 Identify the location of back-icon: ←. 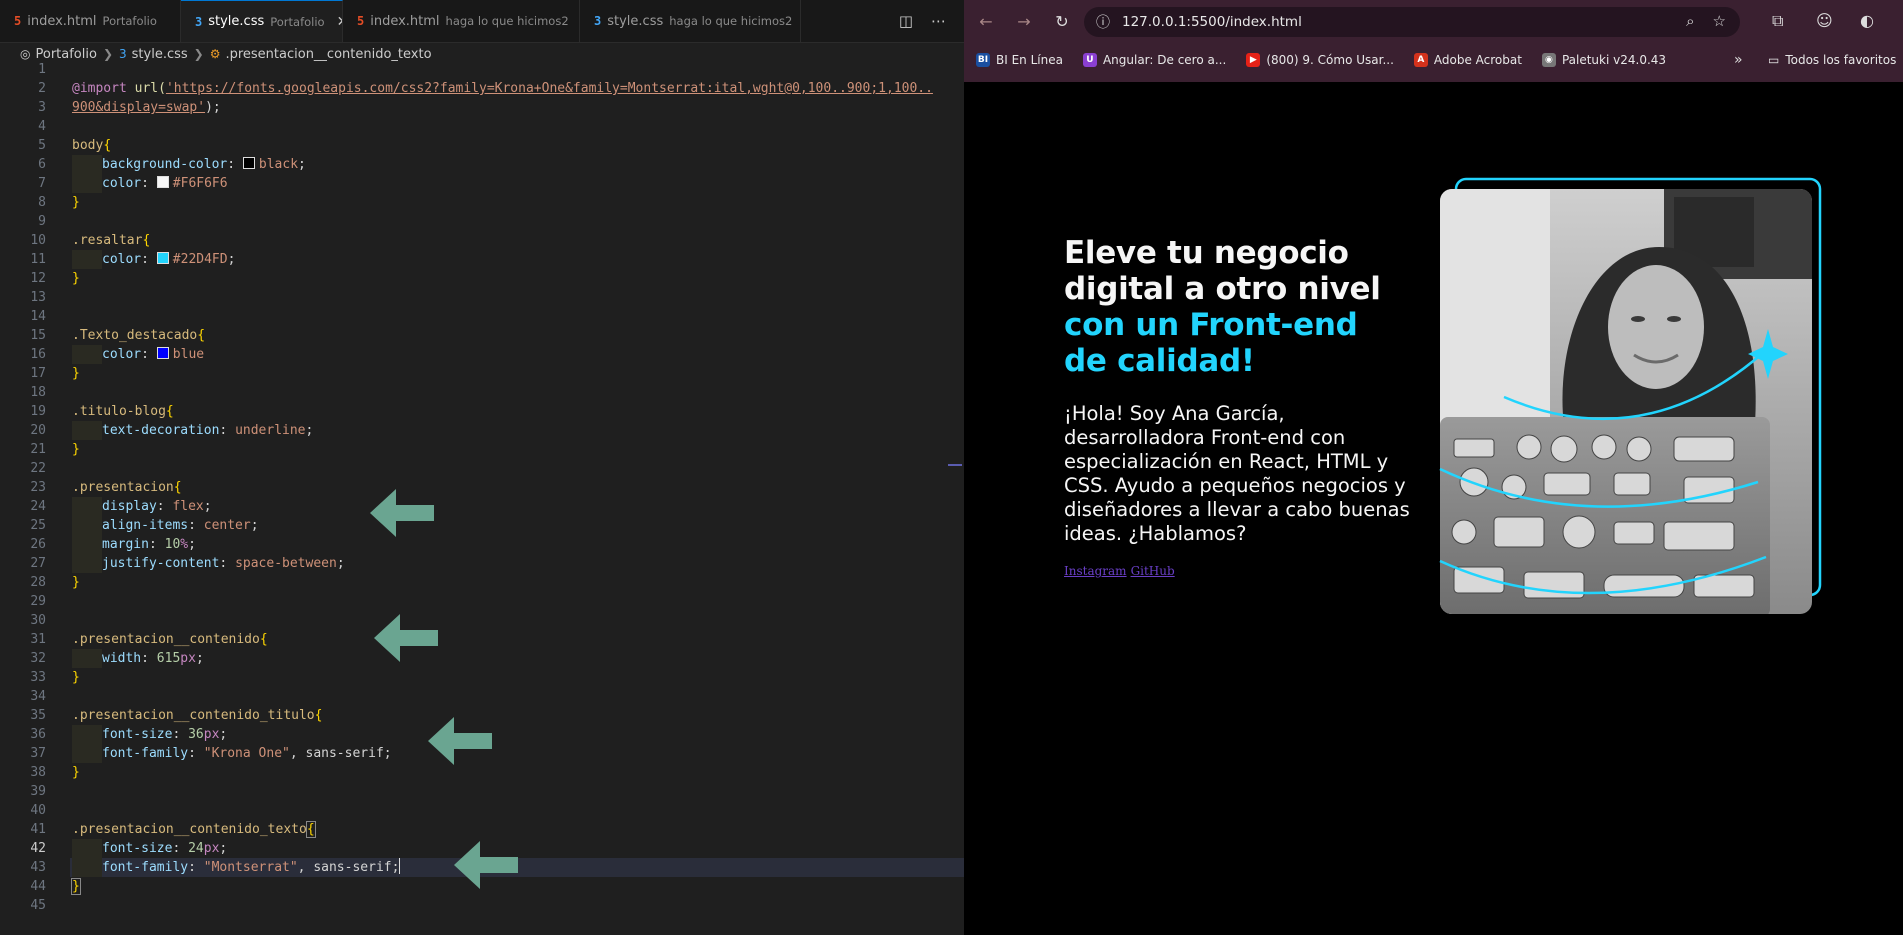
(986, 22).